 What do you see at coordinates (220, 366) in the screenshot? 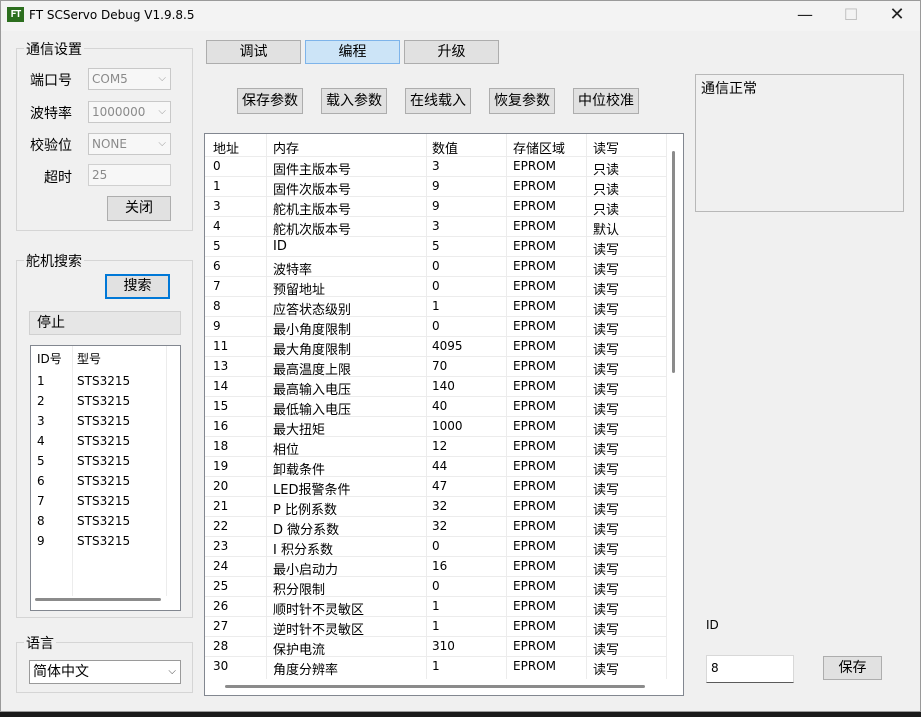
I see `row-address: 13` at bounding box center [220, 366].